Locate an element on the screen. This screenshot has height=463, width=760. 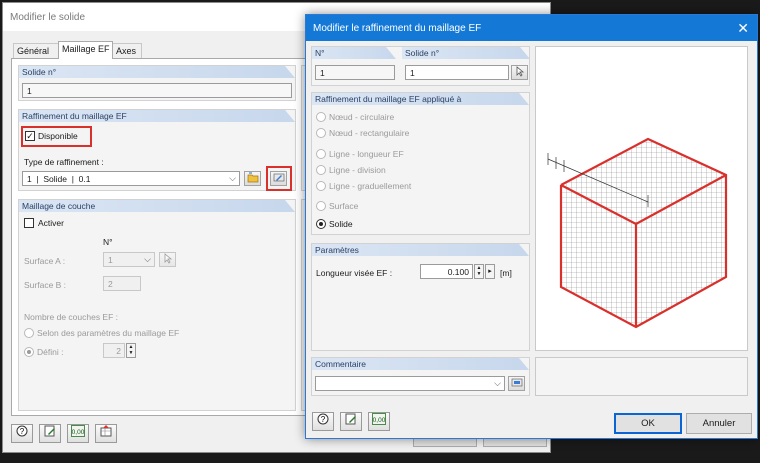
target-length-input: 0.100 is located at coordinates (446, 271).